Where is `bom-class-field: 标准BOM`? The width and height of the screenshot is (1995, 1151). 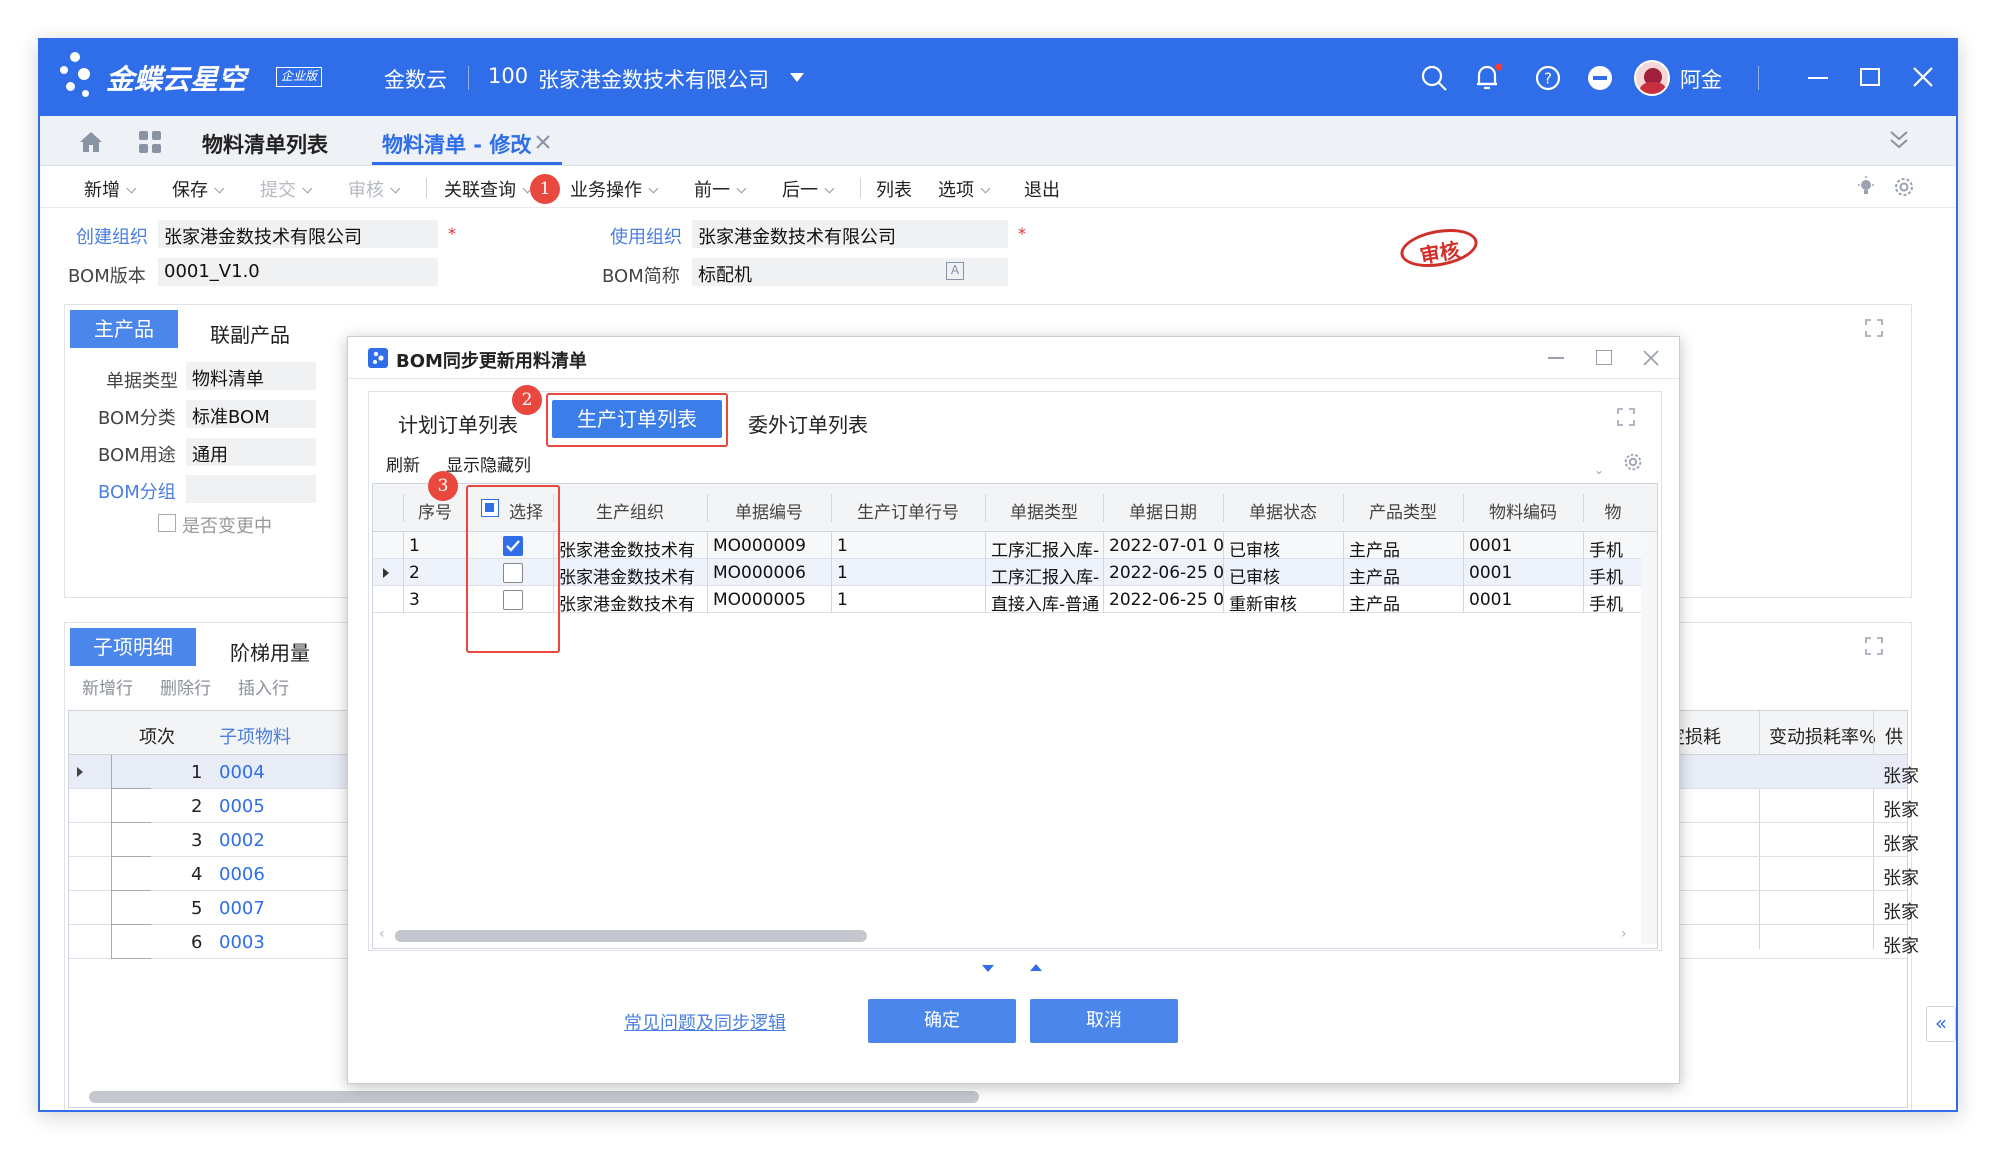 bom-class-field: 标准BOM is located at coordinates (251, 414).